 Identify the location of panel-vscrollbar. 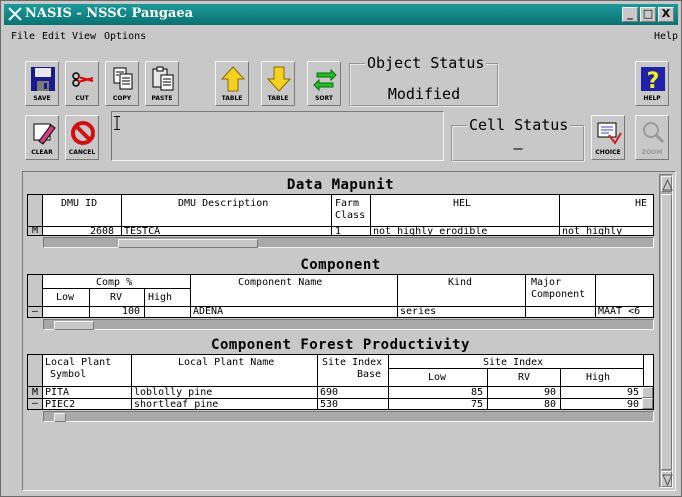
(666, 331).